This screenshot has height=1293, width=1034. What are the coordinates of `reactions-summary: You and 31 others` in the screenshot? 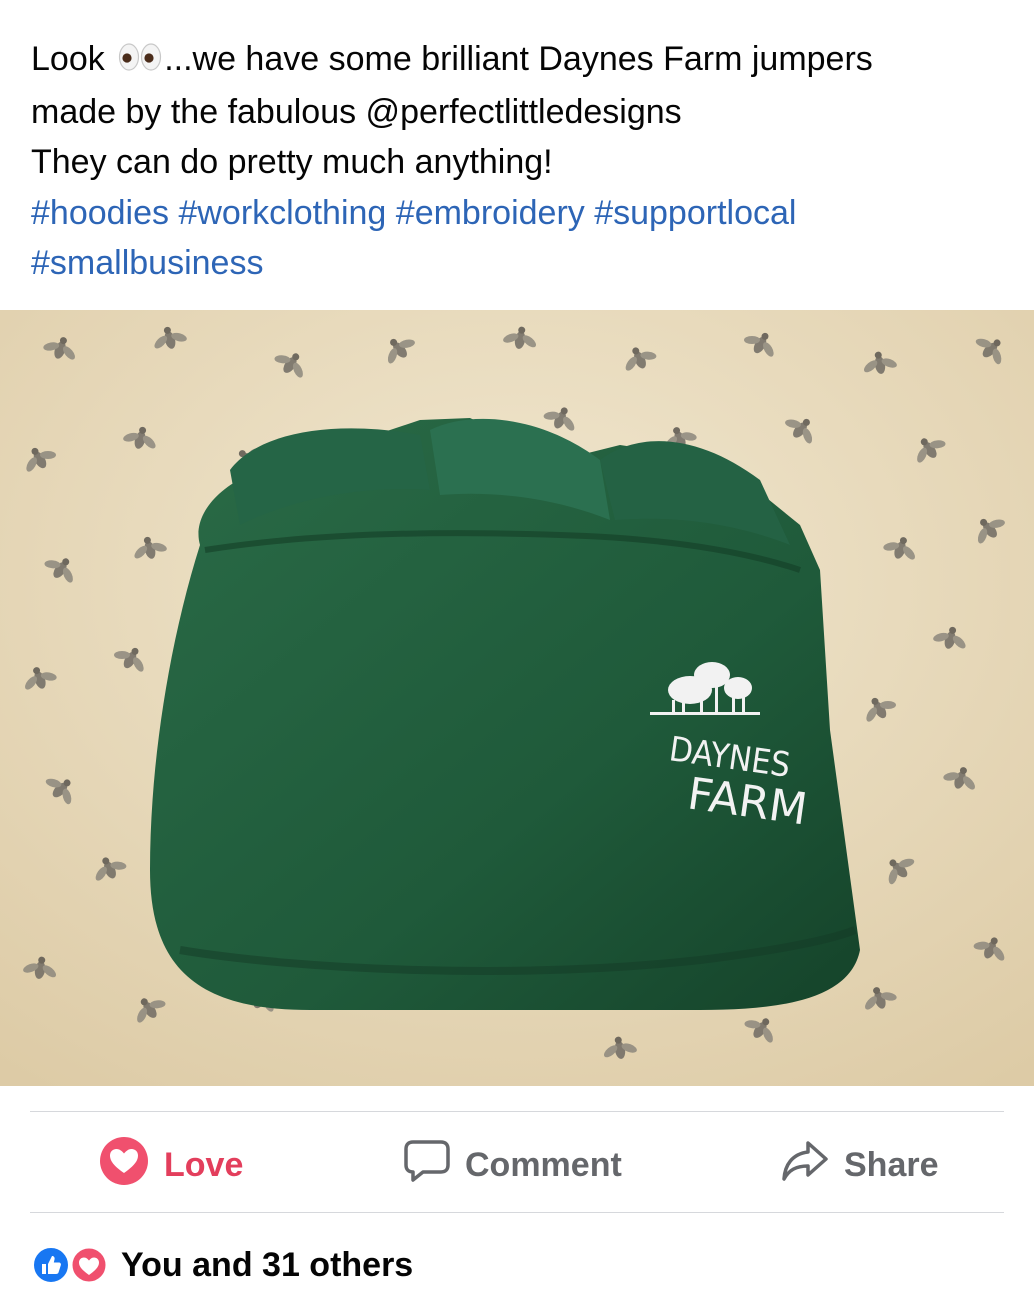 It's located at (222, 1265).